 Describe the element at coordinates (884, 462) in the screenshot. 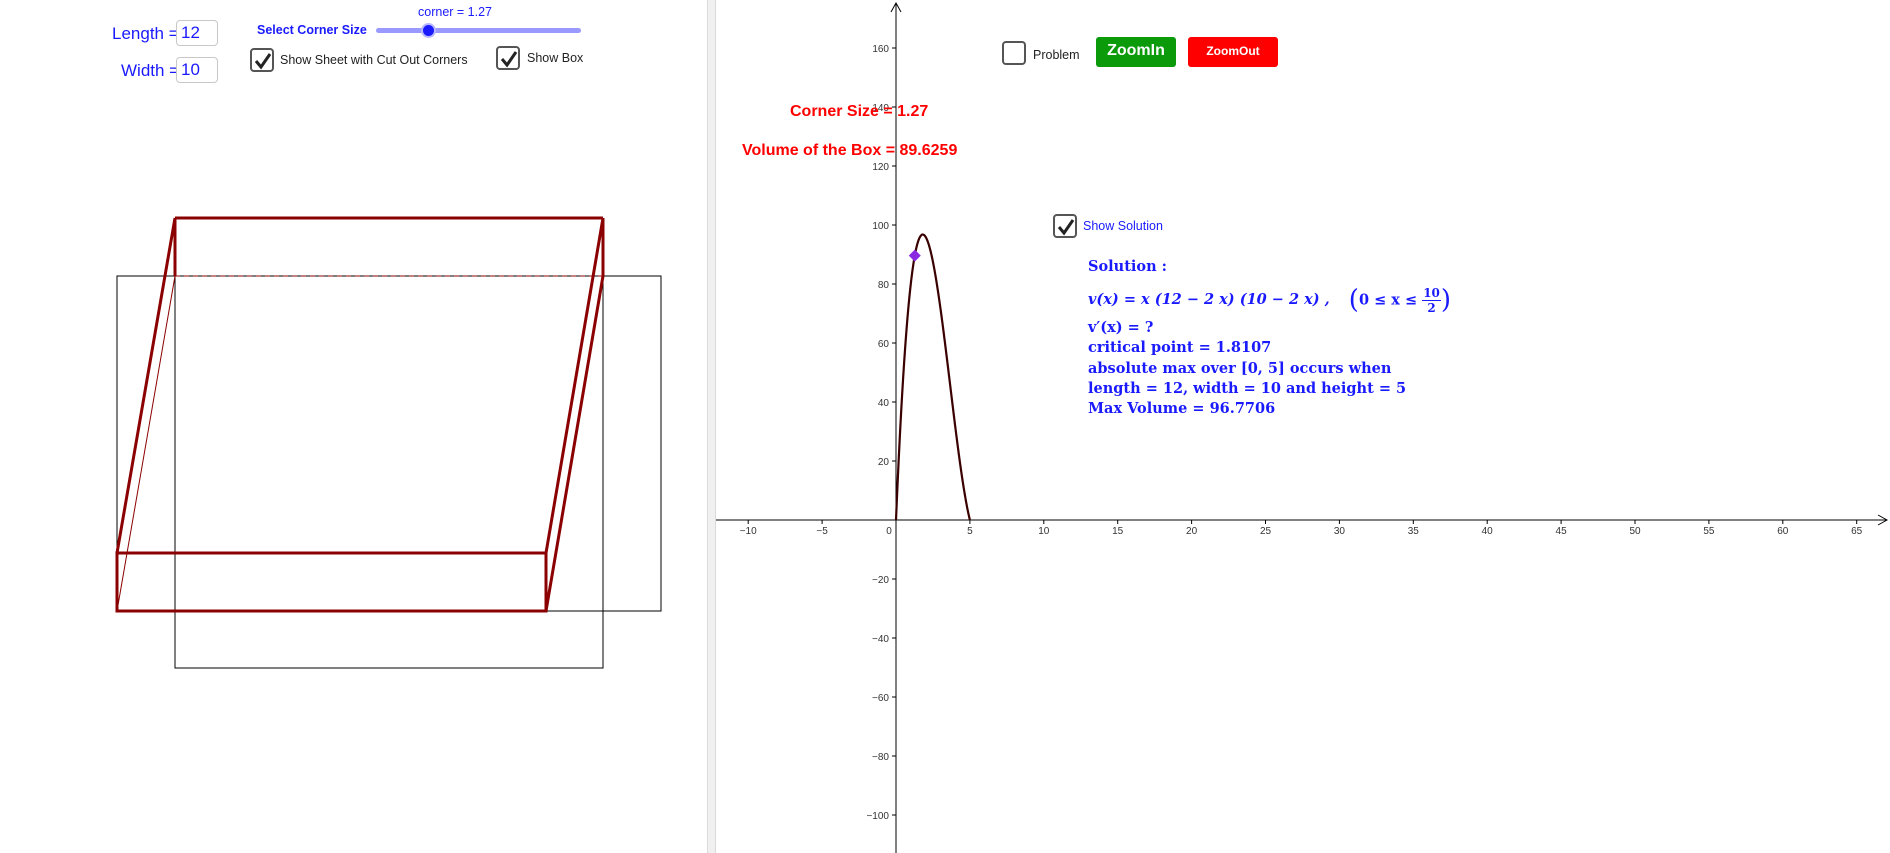

I see `y-tick-label: 20` at that location.